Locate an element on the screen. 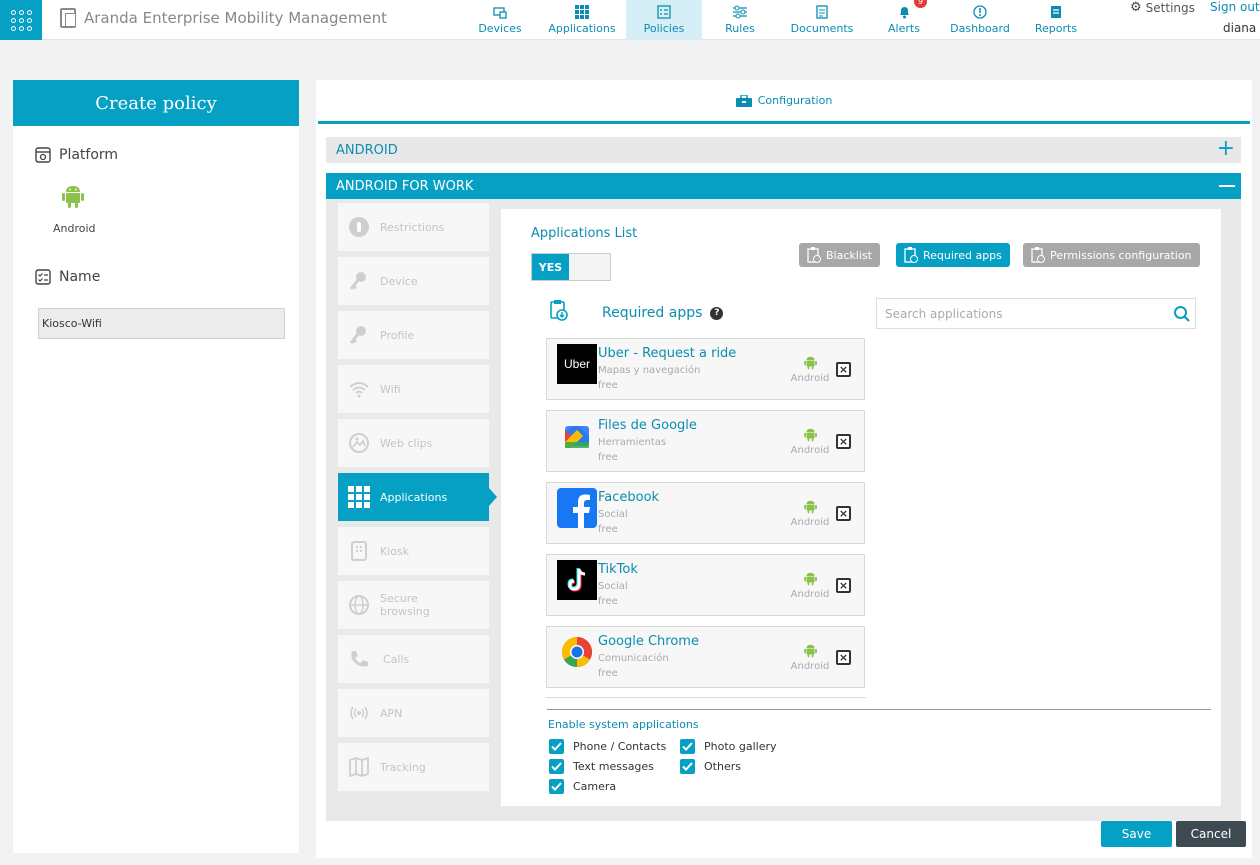 Image resolution: width=1260 pixels, height=865 pixels. side-tab-restrictions: Restrictions is located at coordinates (413, 227).